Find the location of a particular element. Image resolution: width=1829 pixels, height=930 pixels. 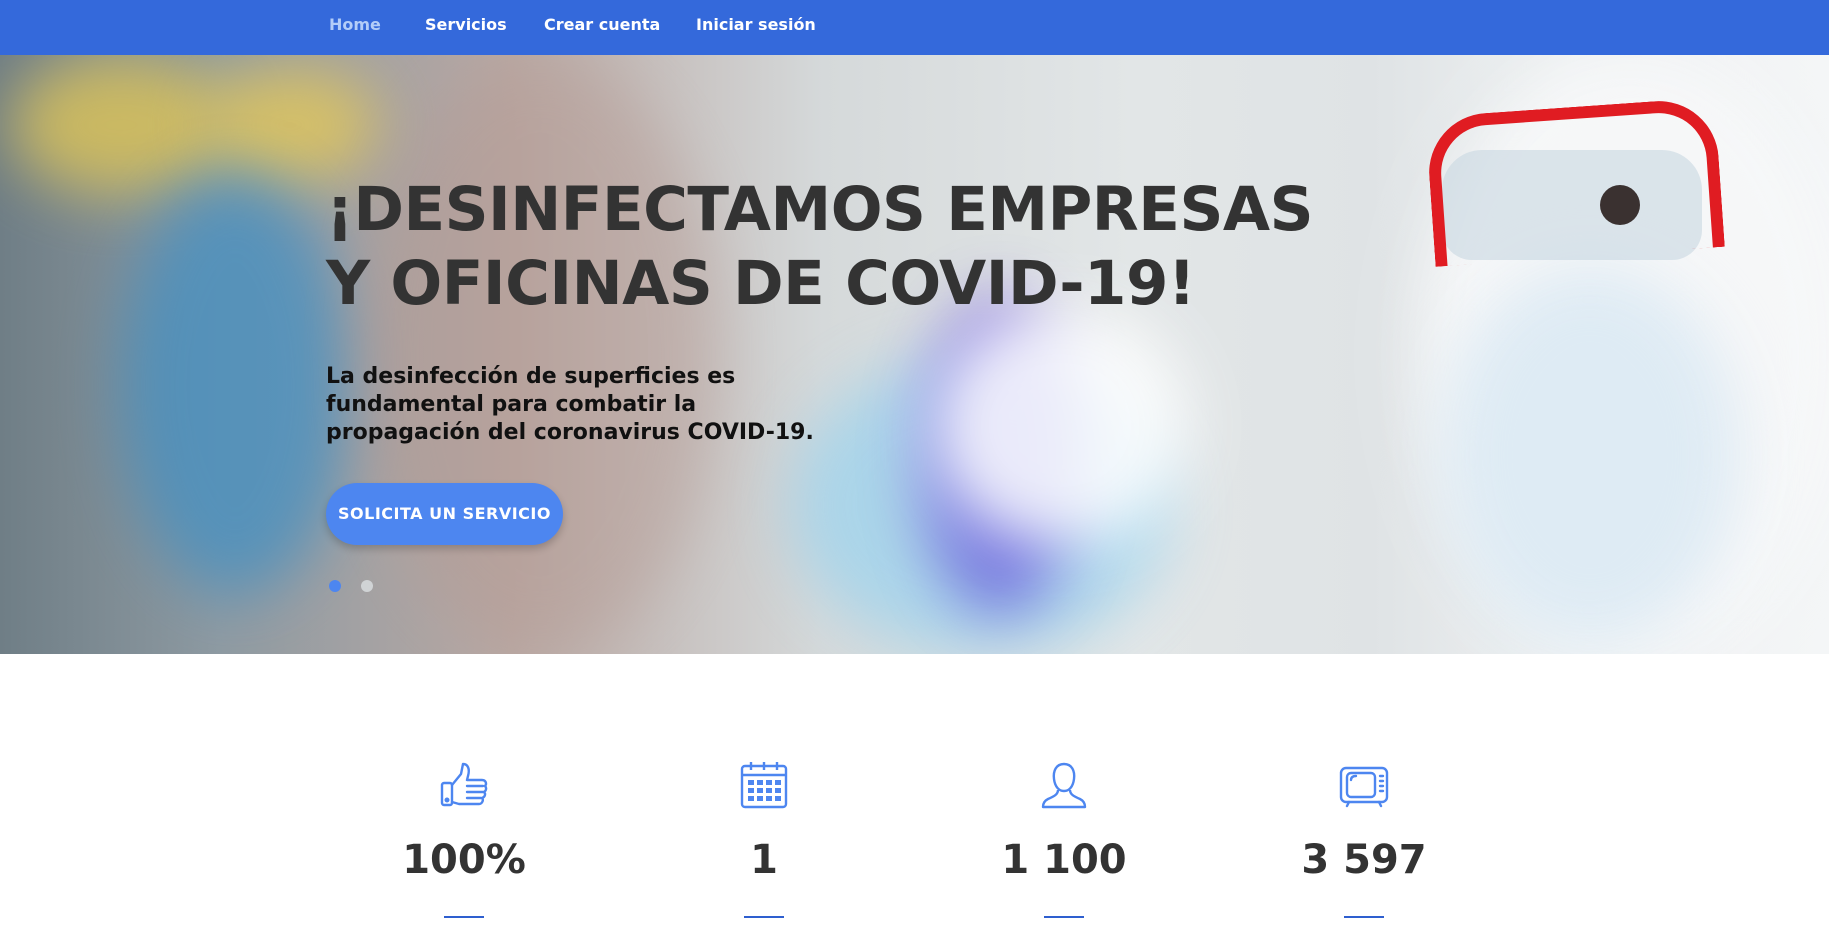

nav-link-servicios: Servicios is located at coordinates (466, 27).